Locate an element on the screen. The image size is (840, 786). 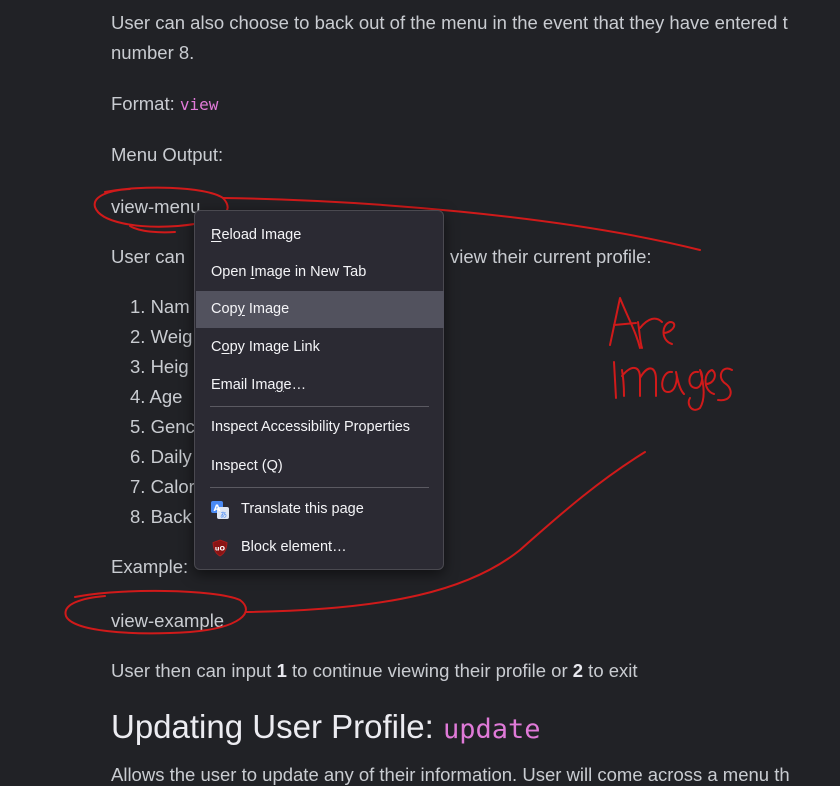
menu-output-label: Menu Output: is located at coordinates (167, 154).